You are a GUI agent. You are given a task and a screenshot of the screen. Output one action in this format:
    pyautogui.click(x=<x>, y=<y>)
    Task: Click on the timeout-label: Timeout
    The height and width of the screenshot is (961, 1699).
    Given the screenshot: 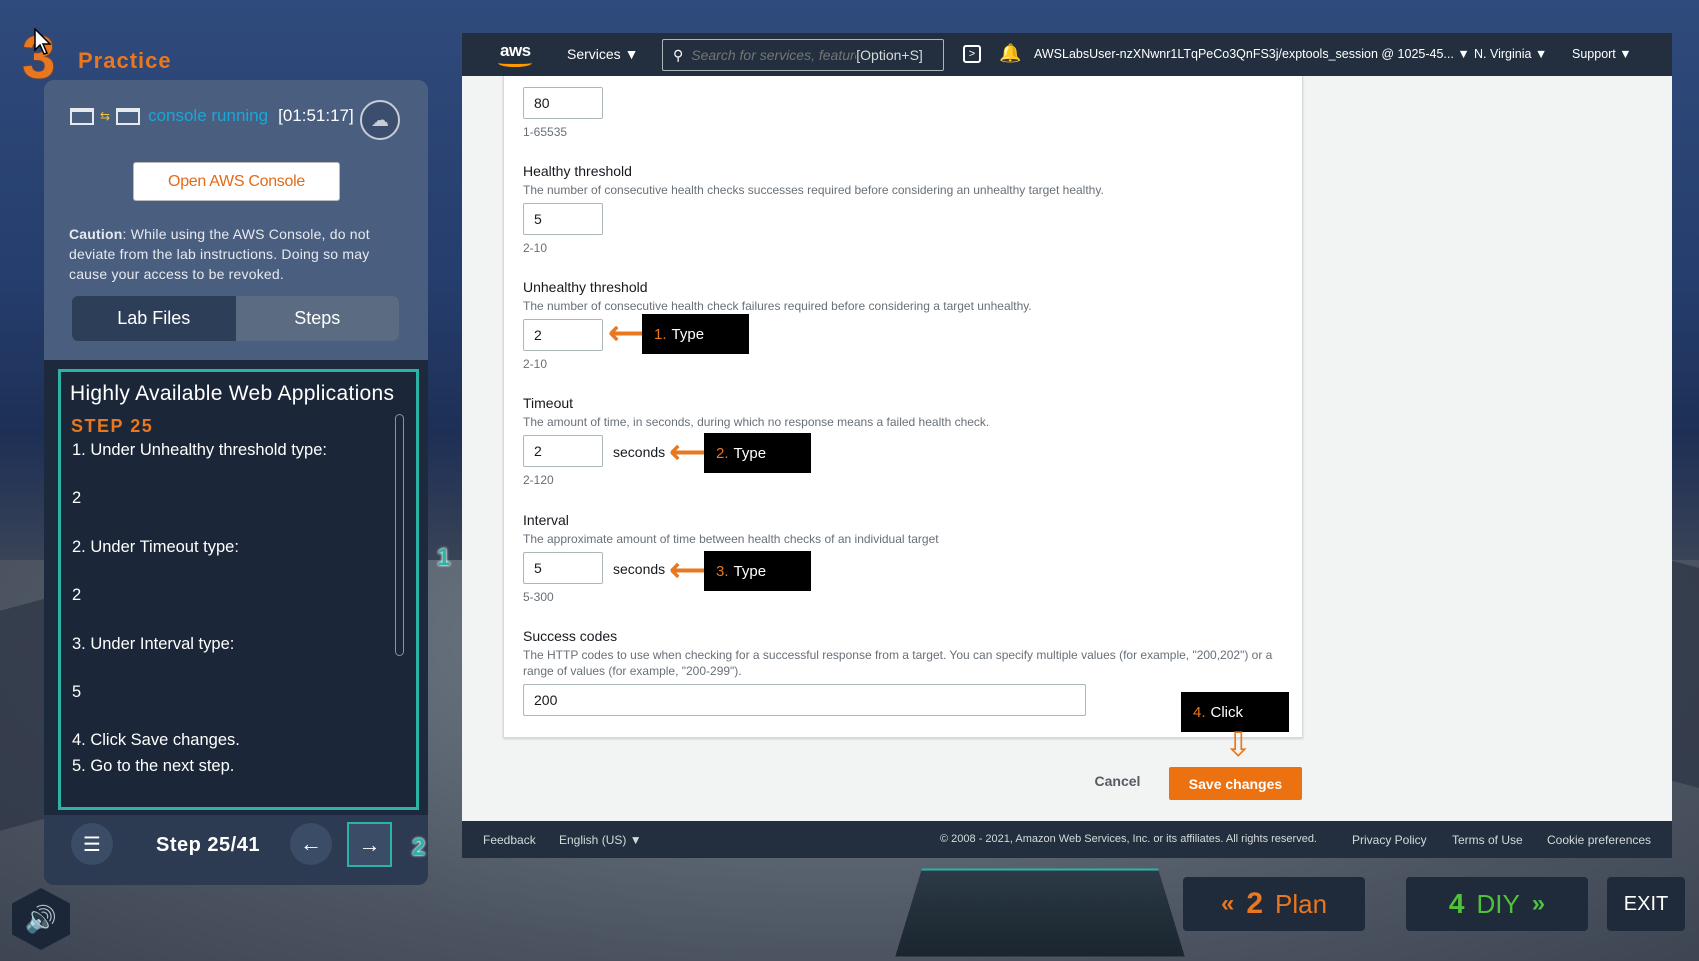 What is the action you would take?
    pyautogui.click(x=548, y=403)
    